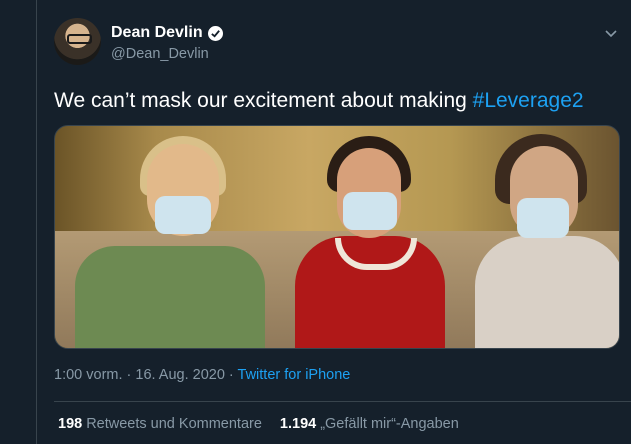 The image size is (631, 444). Describe the element at coordinates (611, 35) in the screenshot. I see `chevron-down-icon` at that location.